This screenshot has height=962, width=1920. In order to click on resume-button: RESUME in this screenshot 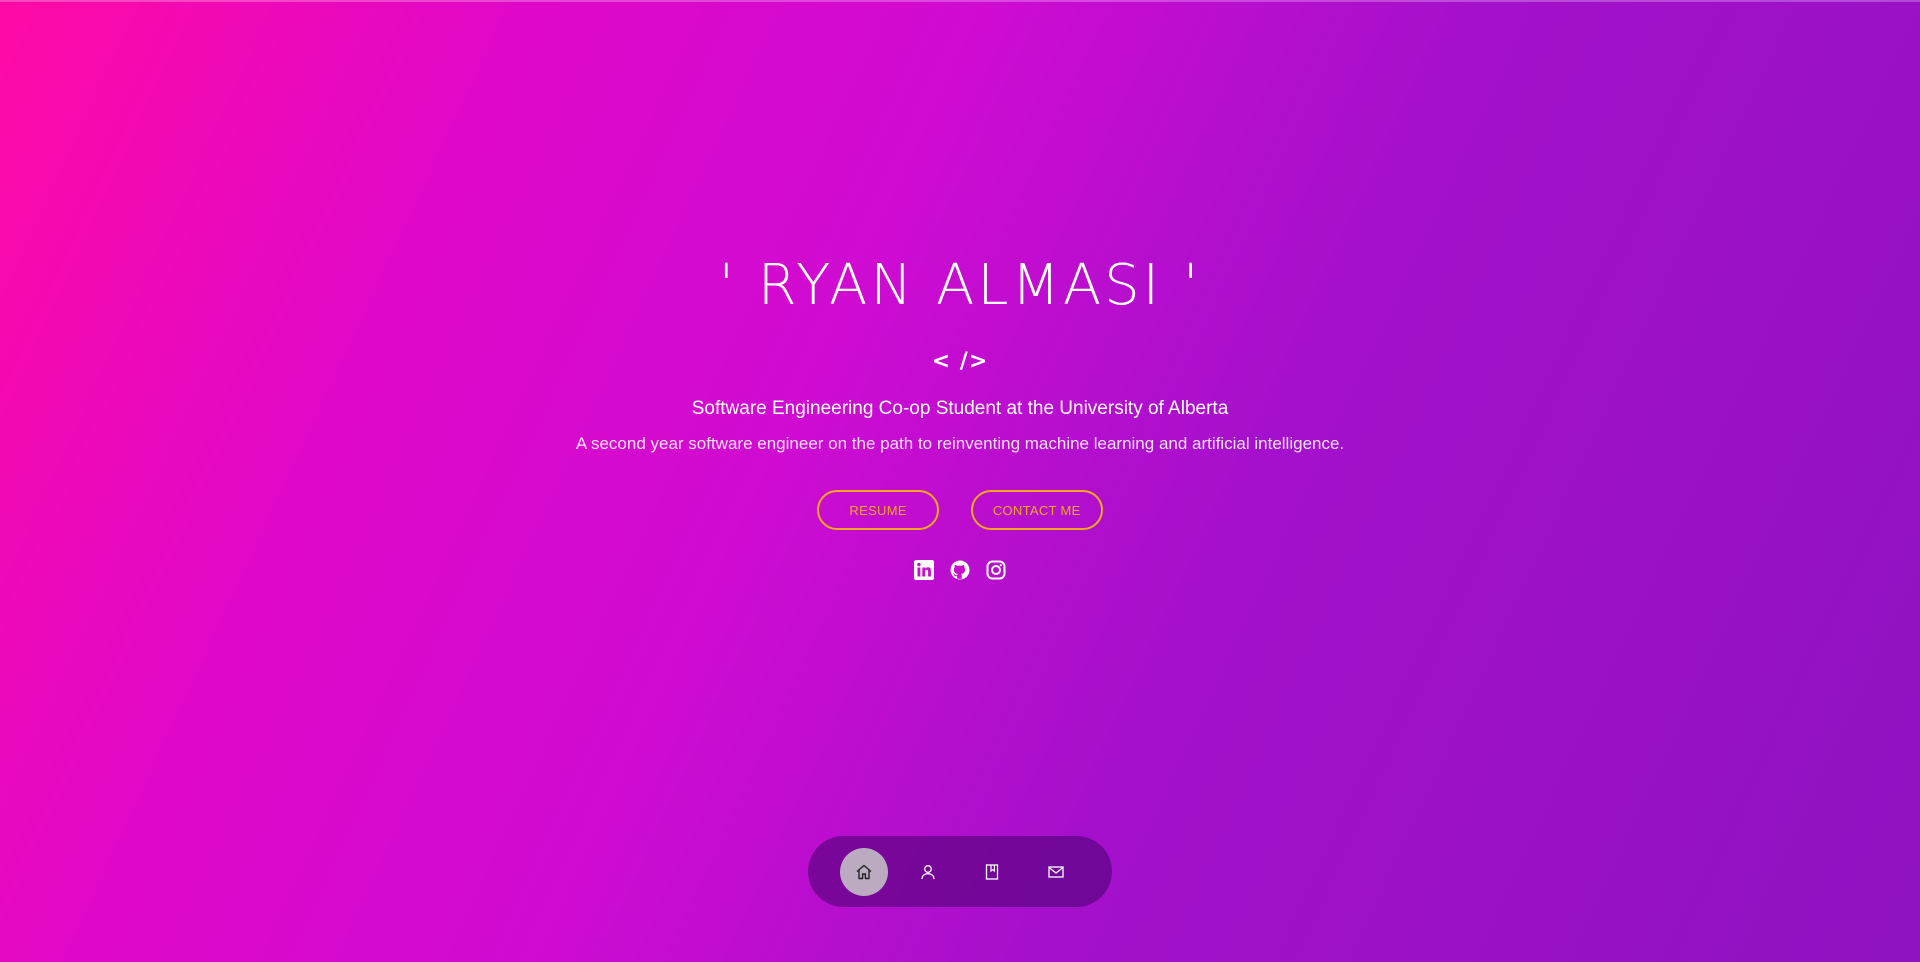, I will do `click(878, 510)`.